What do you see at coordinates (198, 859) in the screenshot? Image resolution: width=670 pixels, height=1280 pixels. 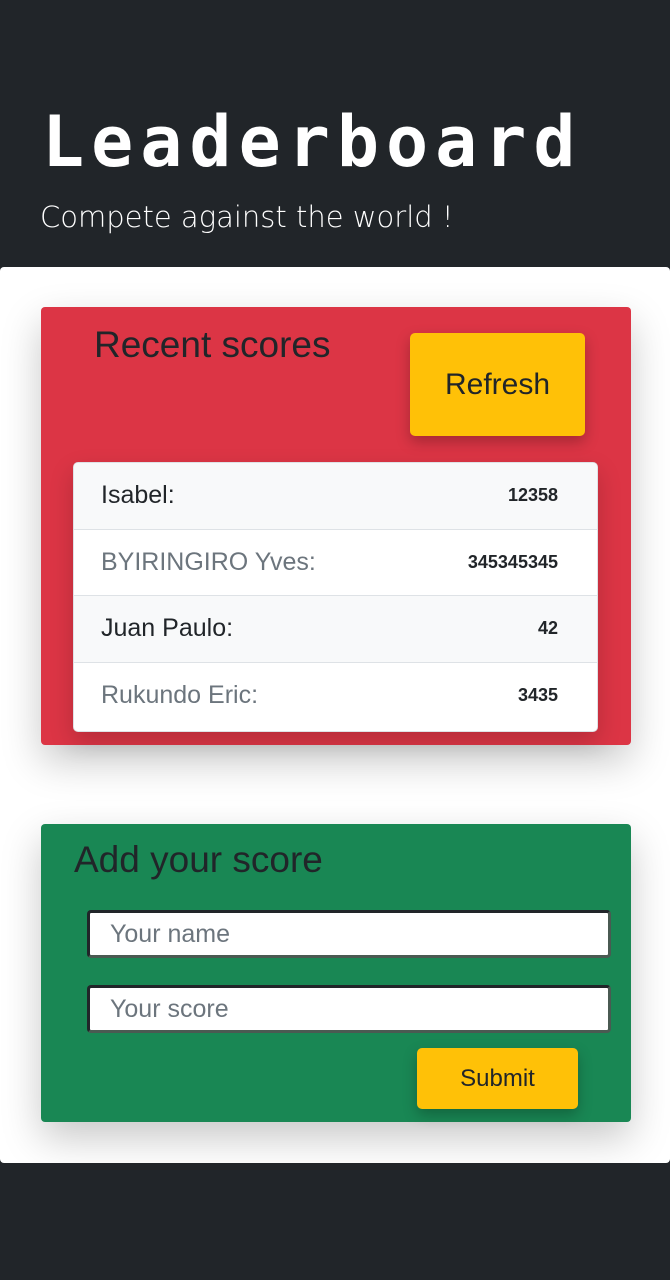 I see `add-score-title: Add your score` at bounding box center [198, 859].